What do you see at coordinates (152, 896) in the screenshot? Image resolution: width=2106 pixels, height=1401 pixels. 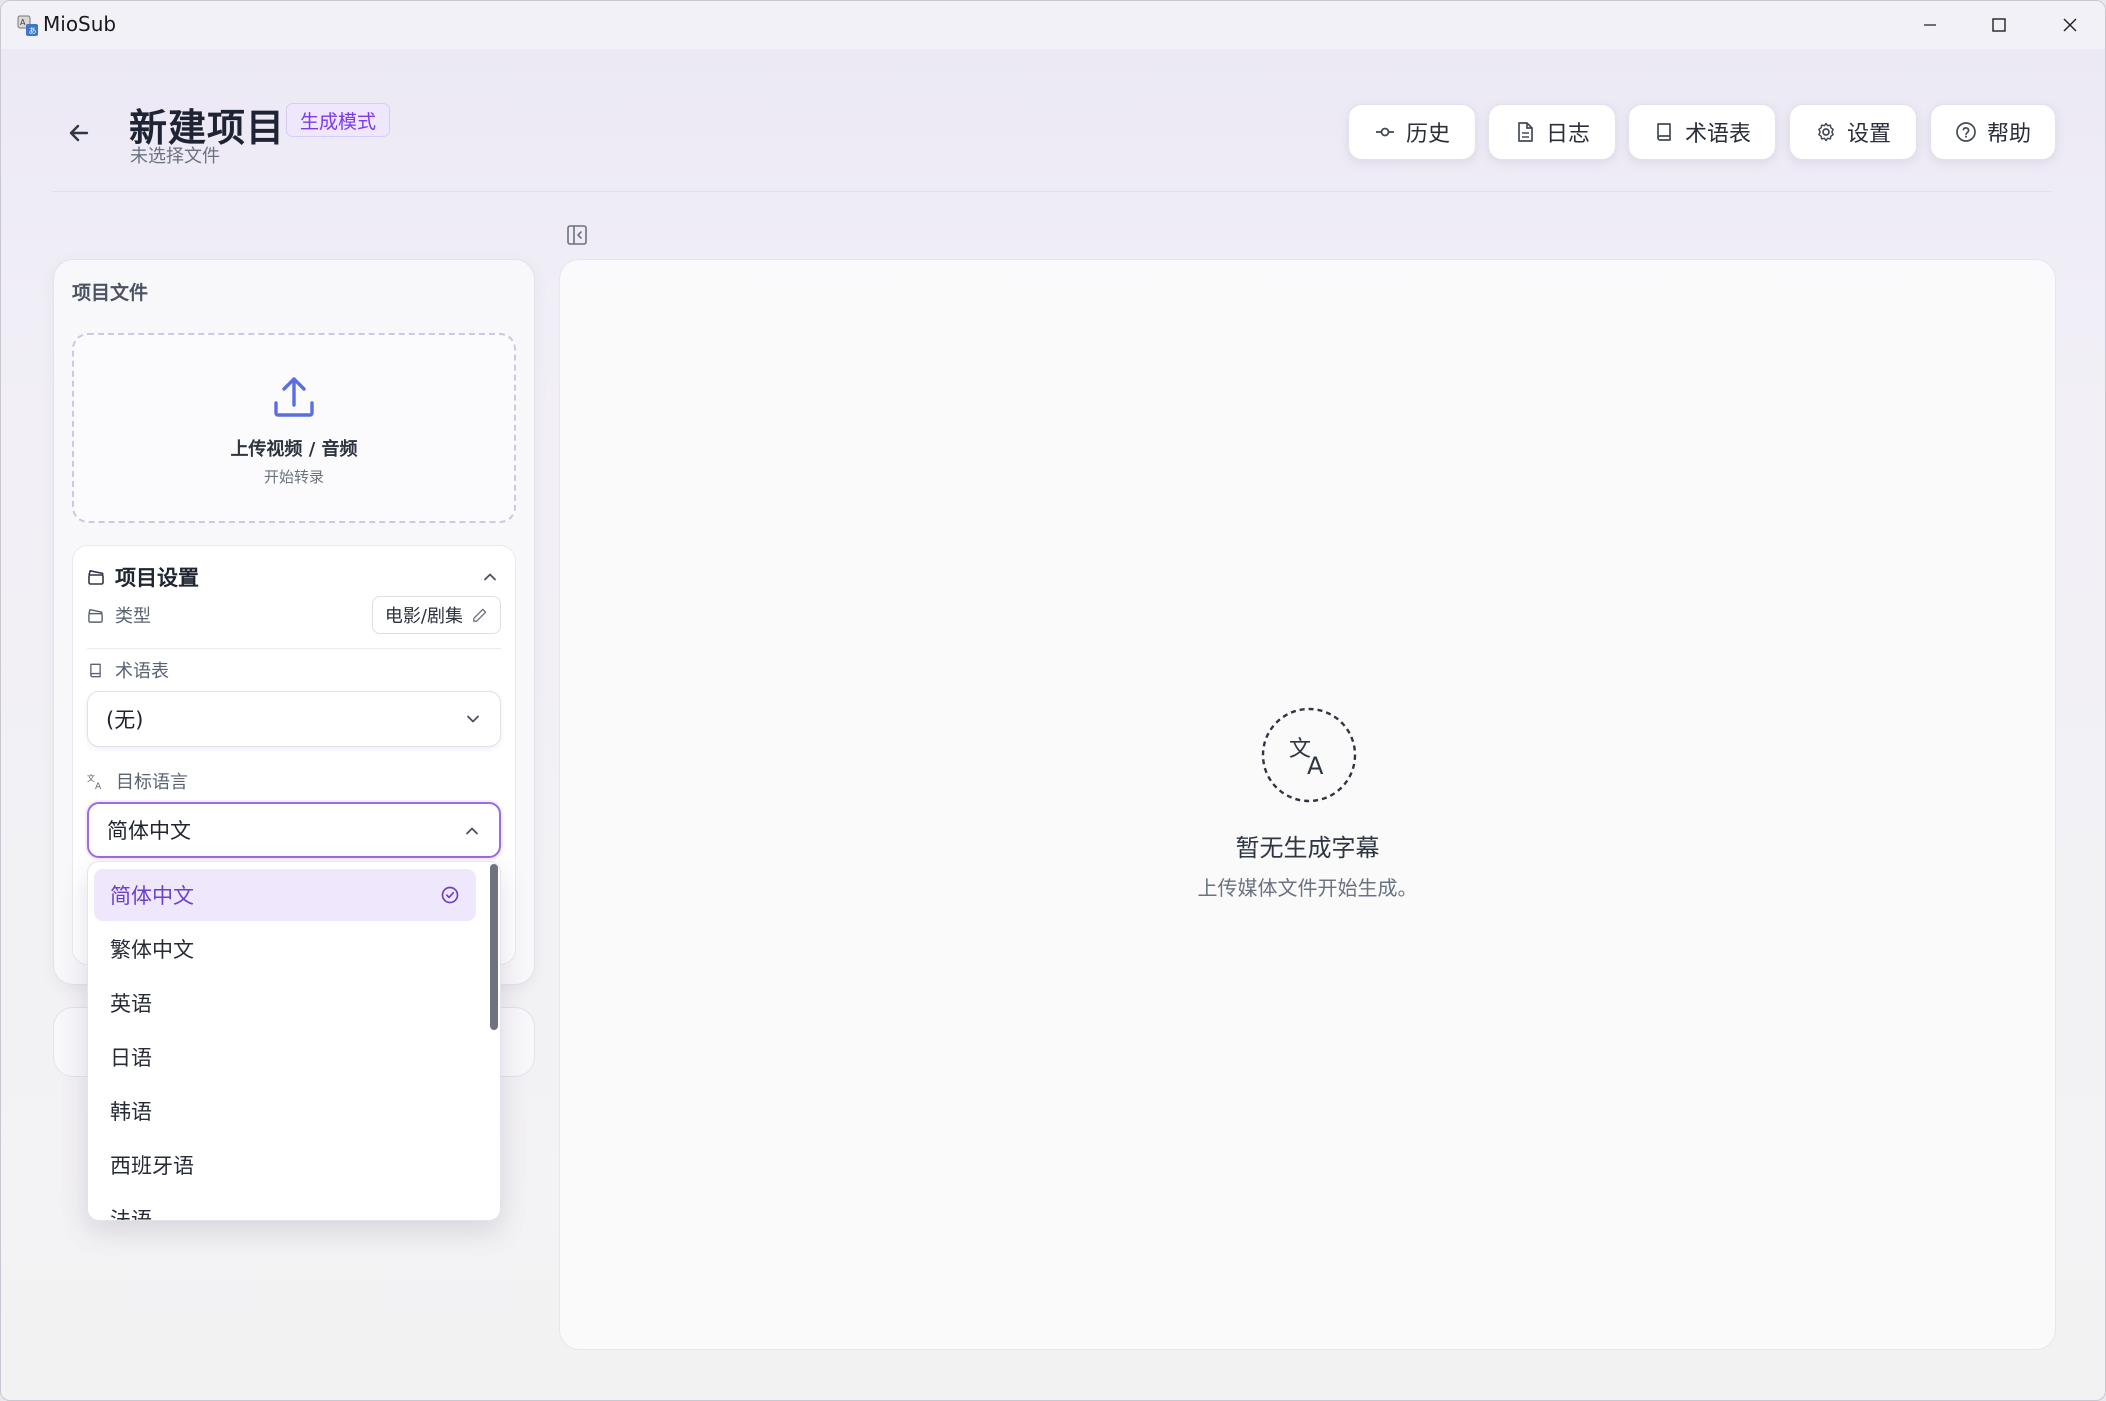 I see `language-option-label: 简体中文` at bounding box center [152, 896].